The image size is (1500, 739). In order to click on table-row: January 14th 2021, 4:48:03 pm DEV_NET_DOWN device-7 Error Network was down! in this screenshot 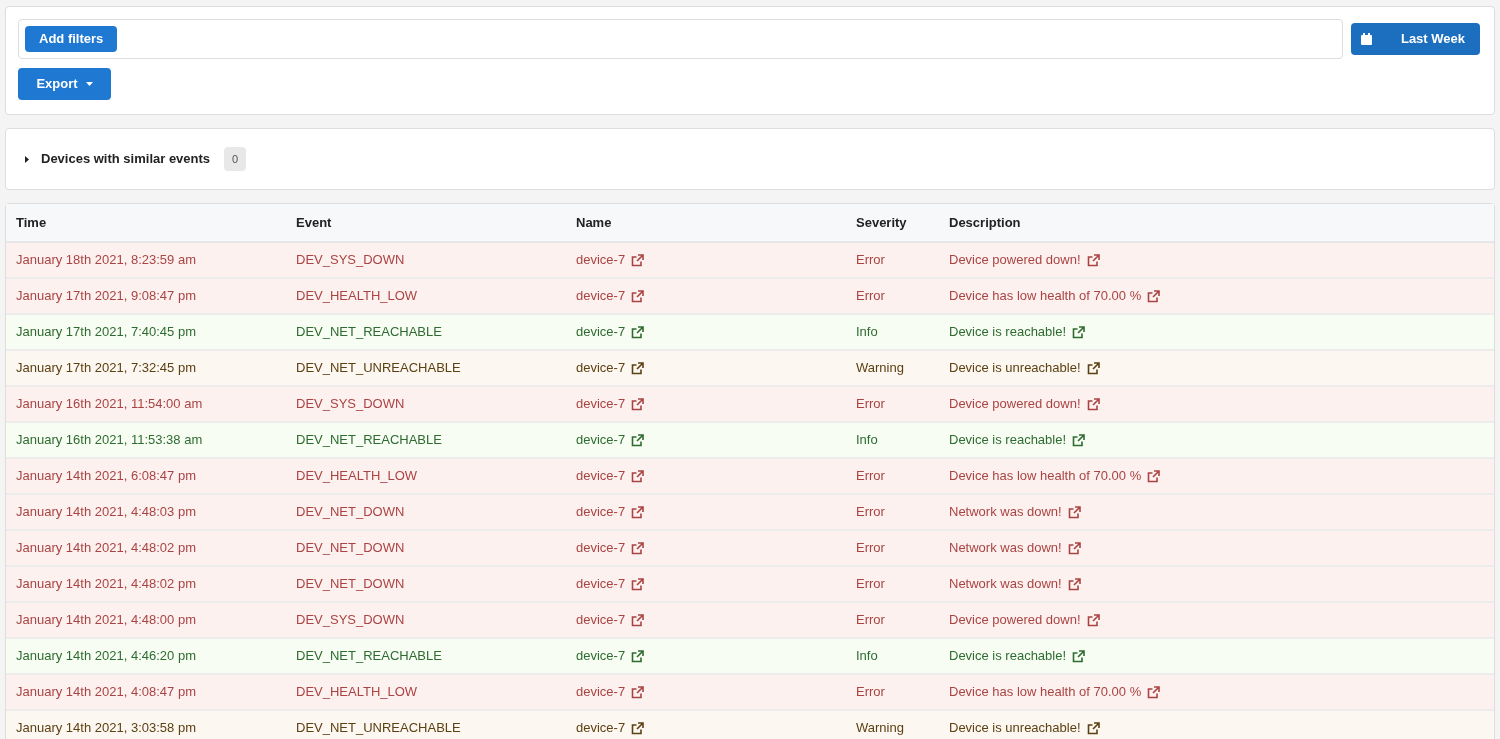, I will do `click(750, 513)`.